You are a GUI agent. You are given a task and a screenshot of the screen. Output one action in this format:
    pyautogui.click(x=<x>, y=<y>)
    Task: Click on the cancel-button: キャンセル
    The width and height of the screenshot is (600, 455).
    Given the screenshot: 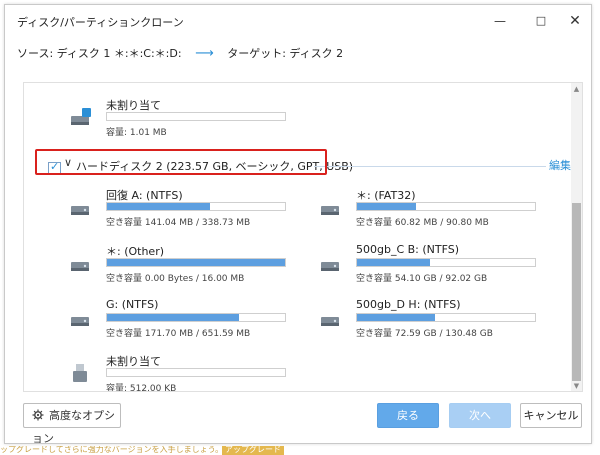 What is the action you would take?
    pyautogui.click(x=551, y=415)
    